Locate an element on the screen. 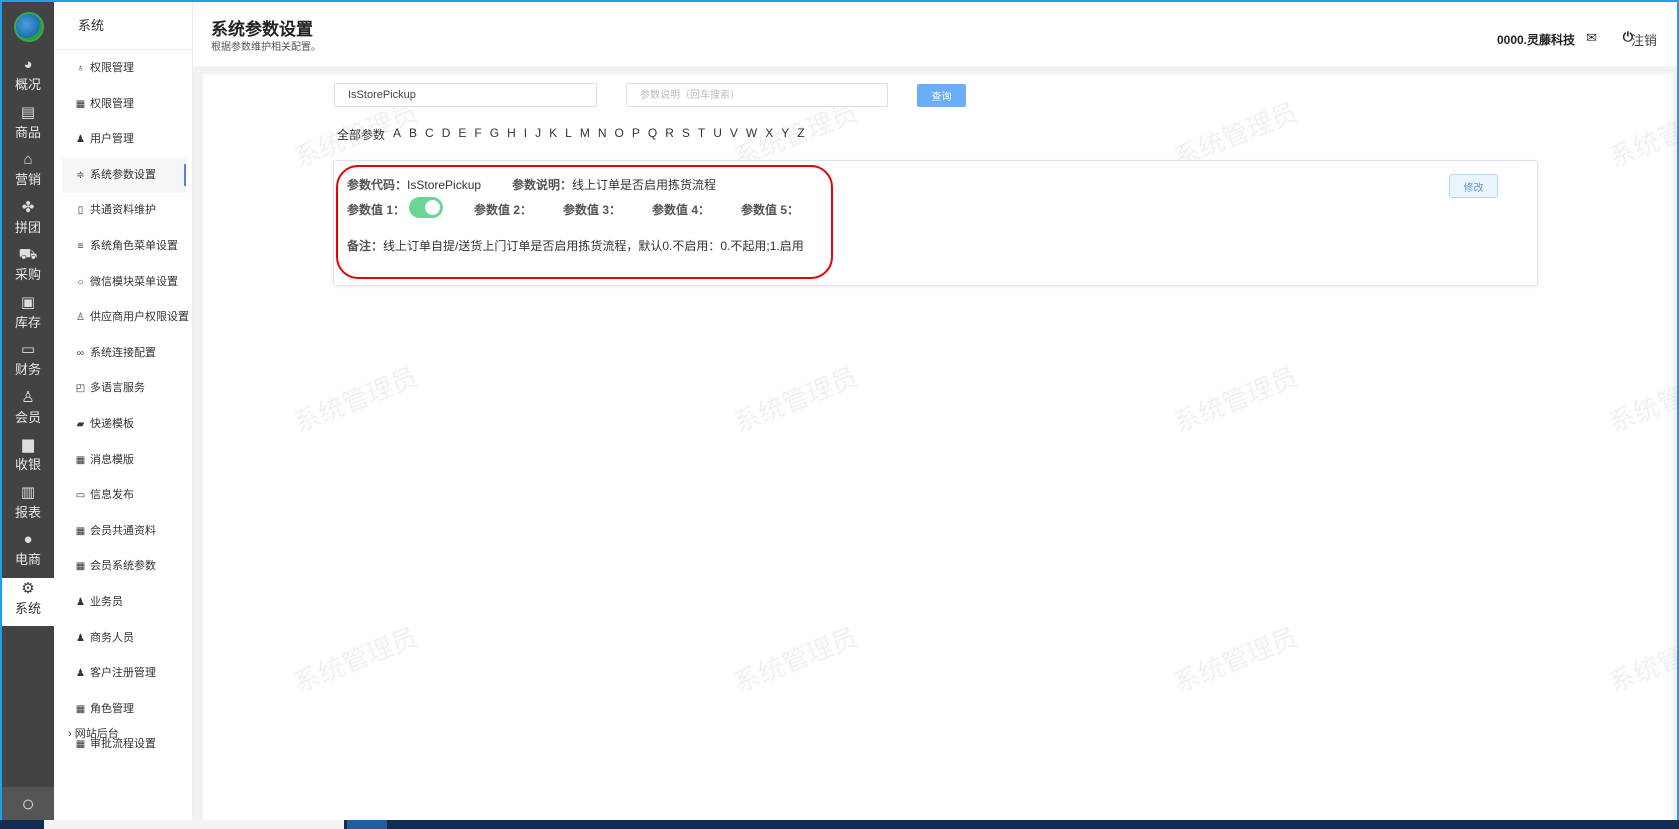  submenu-item: ▦ 会员共通资料 is located at coordinates (124, 531).